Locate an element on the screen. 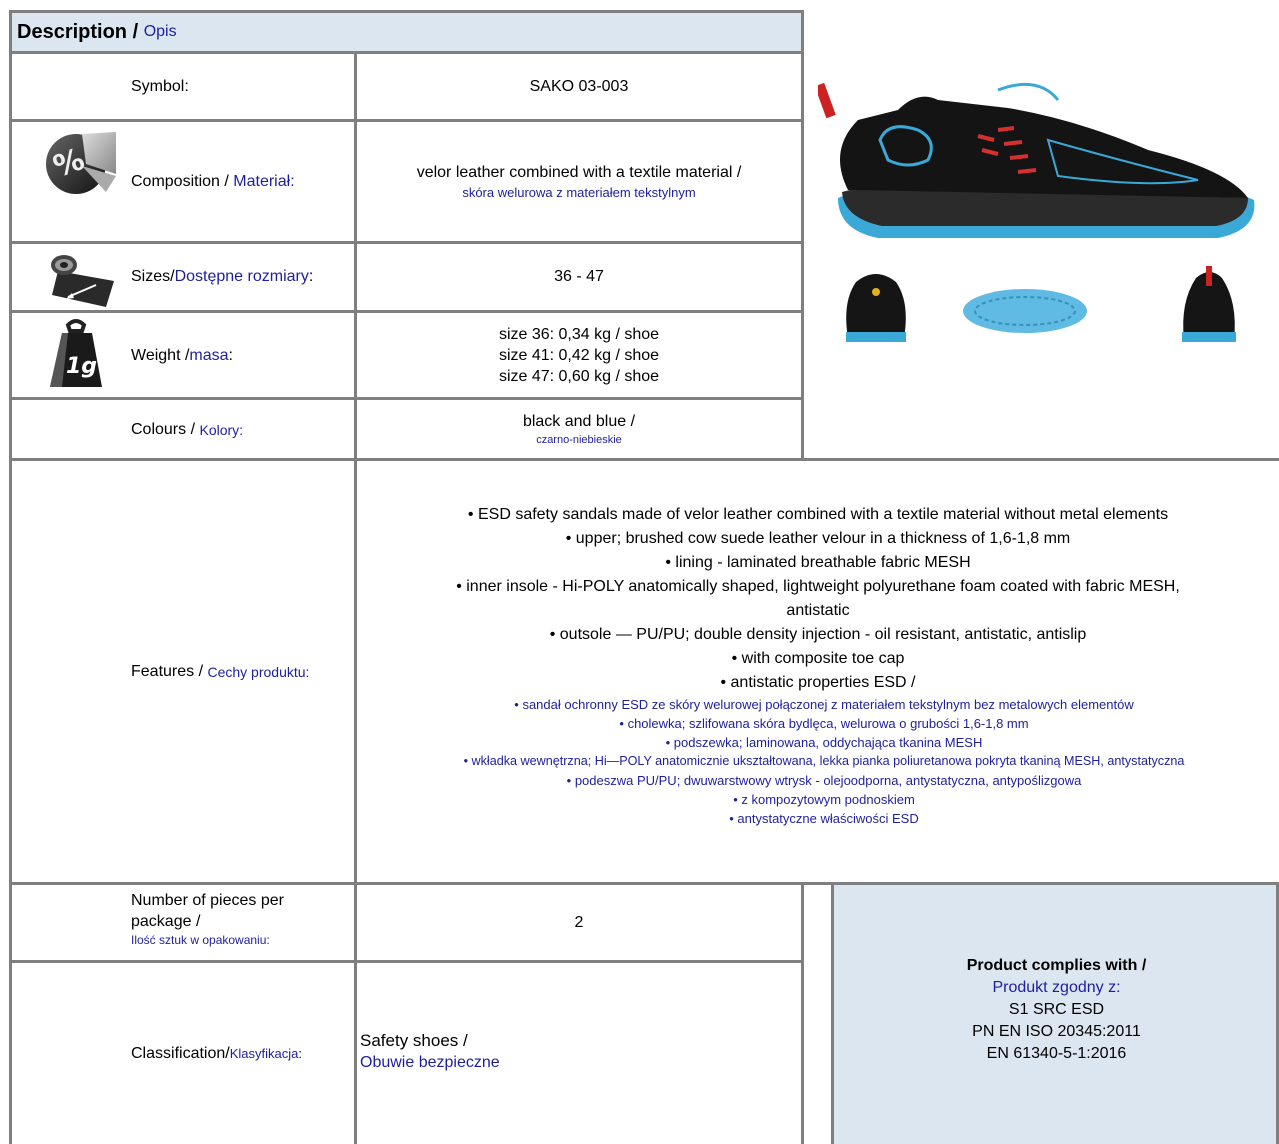 The width and height of the screenshot is (1279, 1144). composition-label-en: Composition / is located at coordinates (180, 181).